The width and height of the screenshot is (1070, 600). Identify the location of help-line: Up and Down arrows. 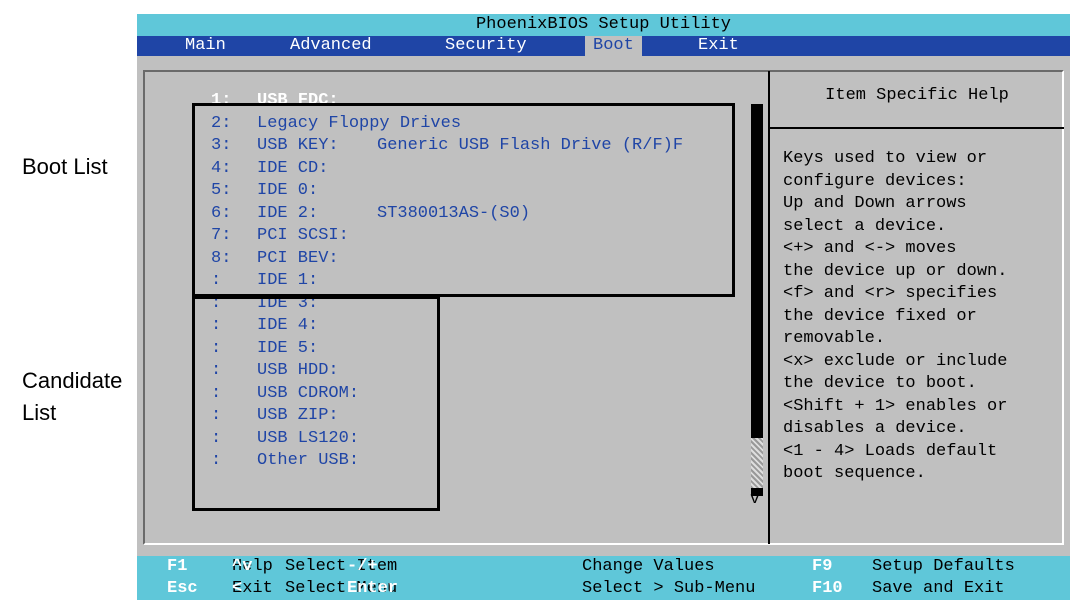
(875, 203).